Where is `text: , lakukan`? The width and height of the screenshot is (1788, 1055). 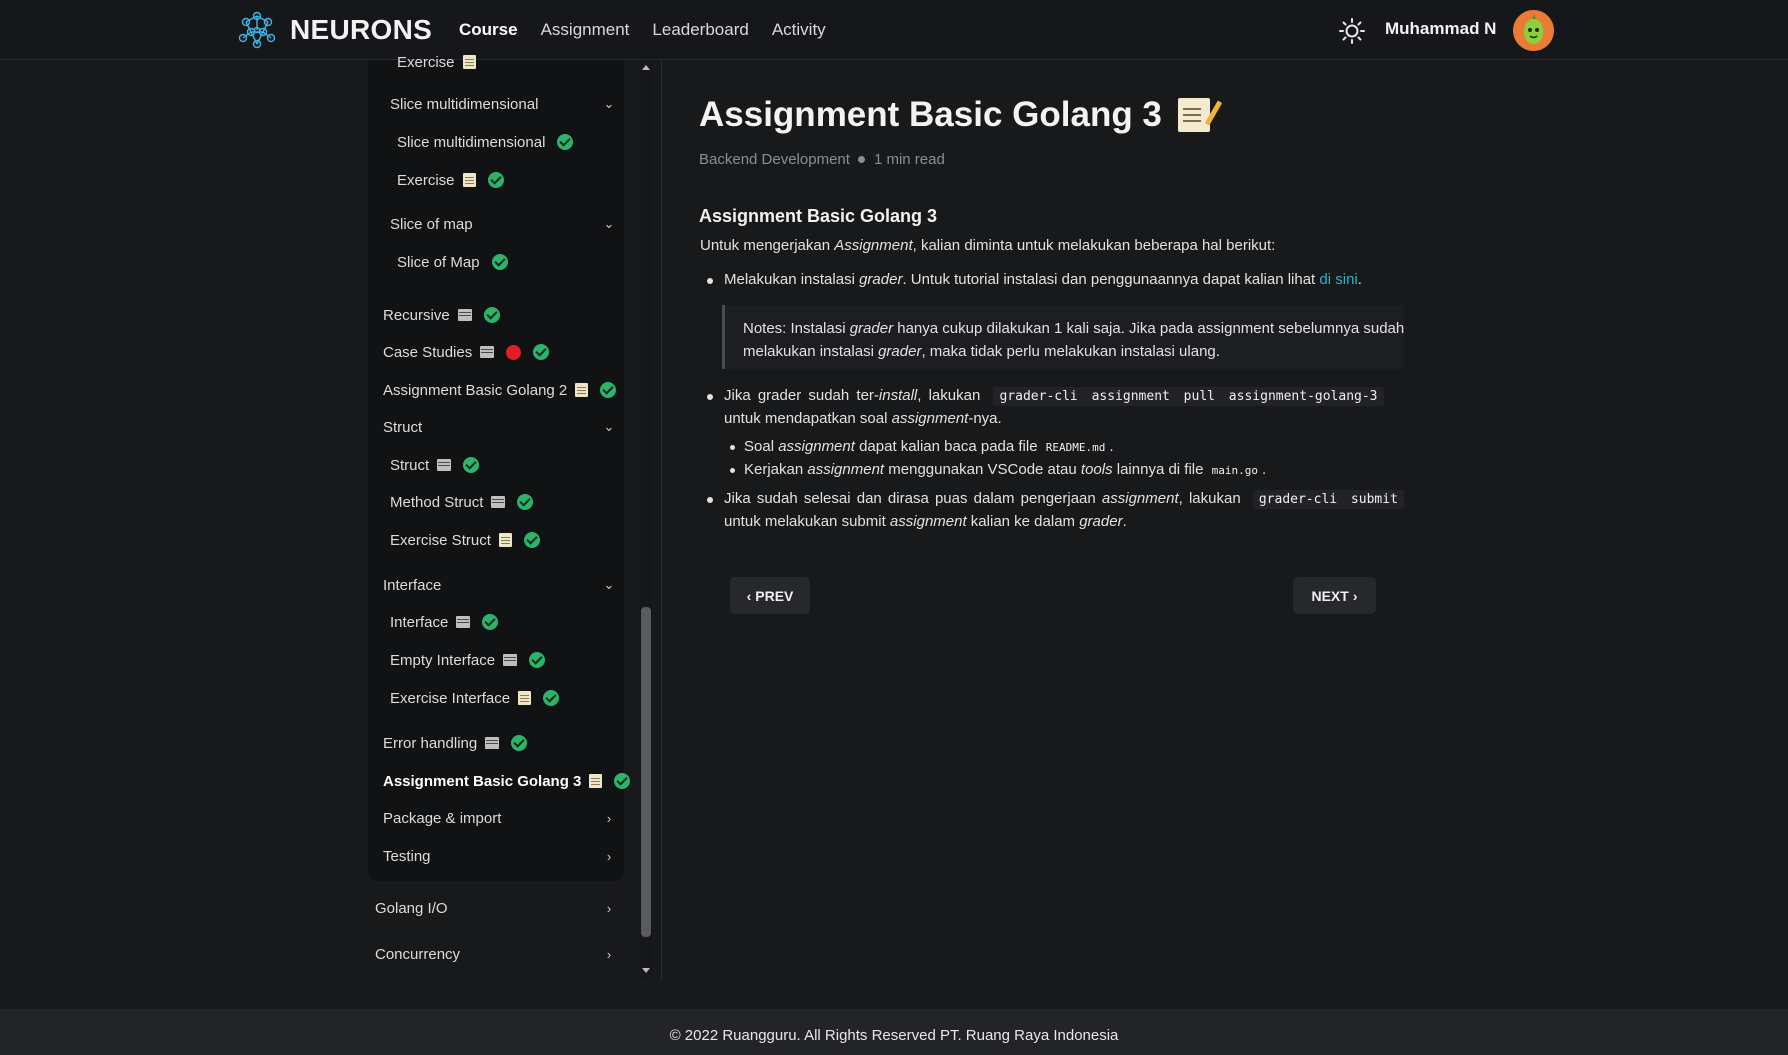
text: , lakukan is located at coordinates (1209, 498).